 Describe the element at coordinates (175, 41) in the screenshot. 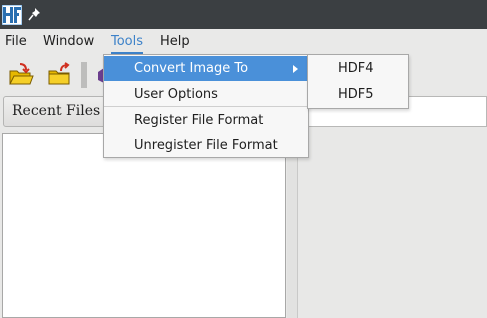

I see `menu-help: Help` at that location.